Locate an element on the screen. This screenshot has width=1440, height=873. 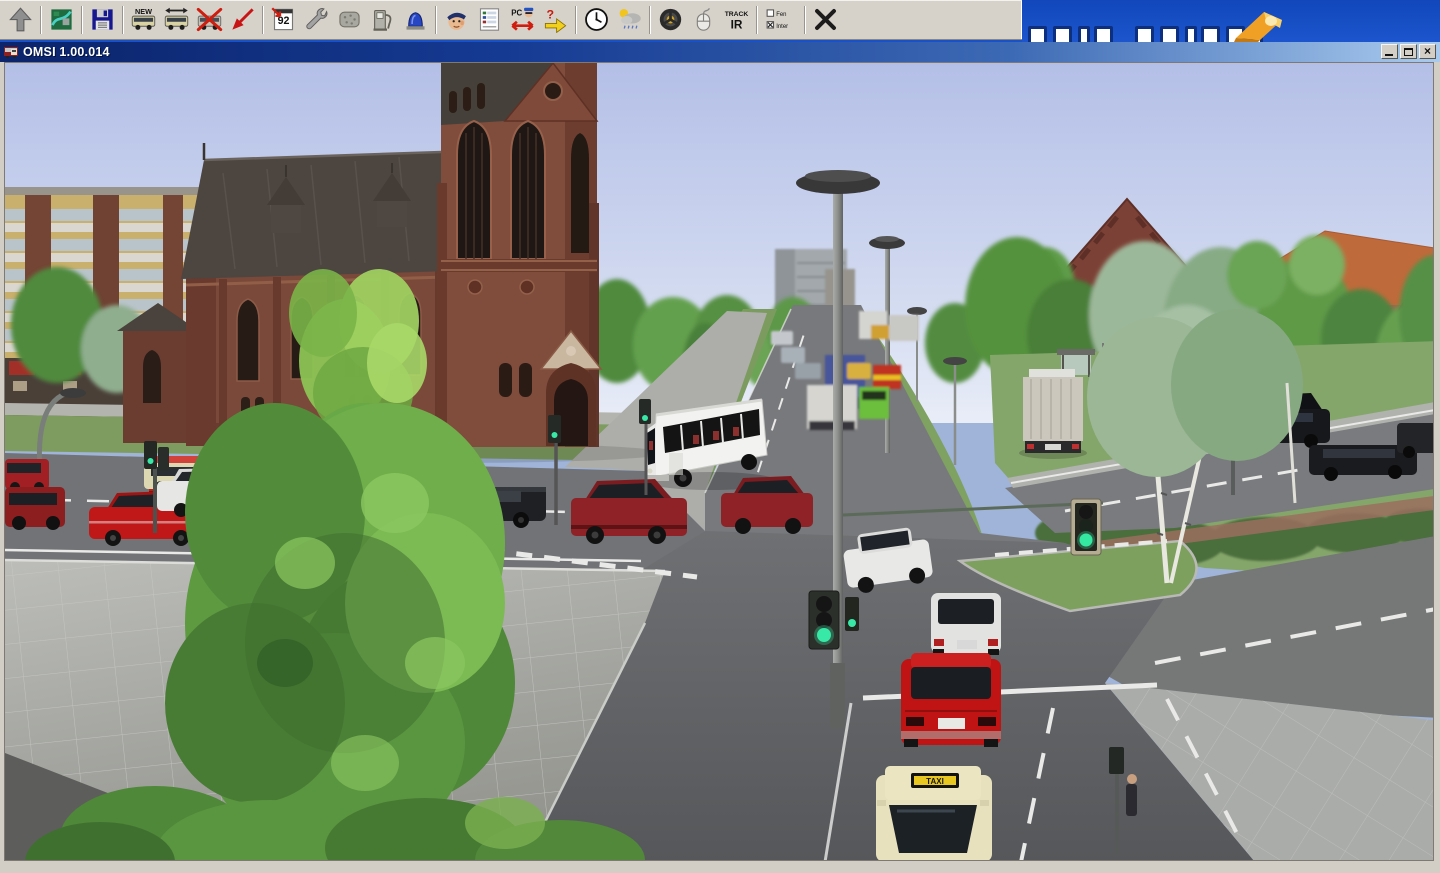
question-arrow-icon: ? is located at coordinates (555, 20).